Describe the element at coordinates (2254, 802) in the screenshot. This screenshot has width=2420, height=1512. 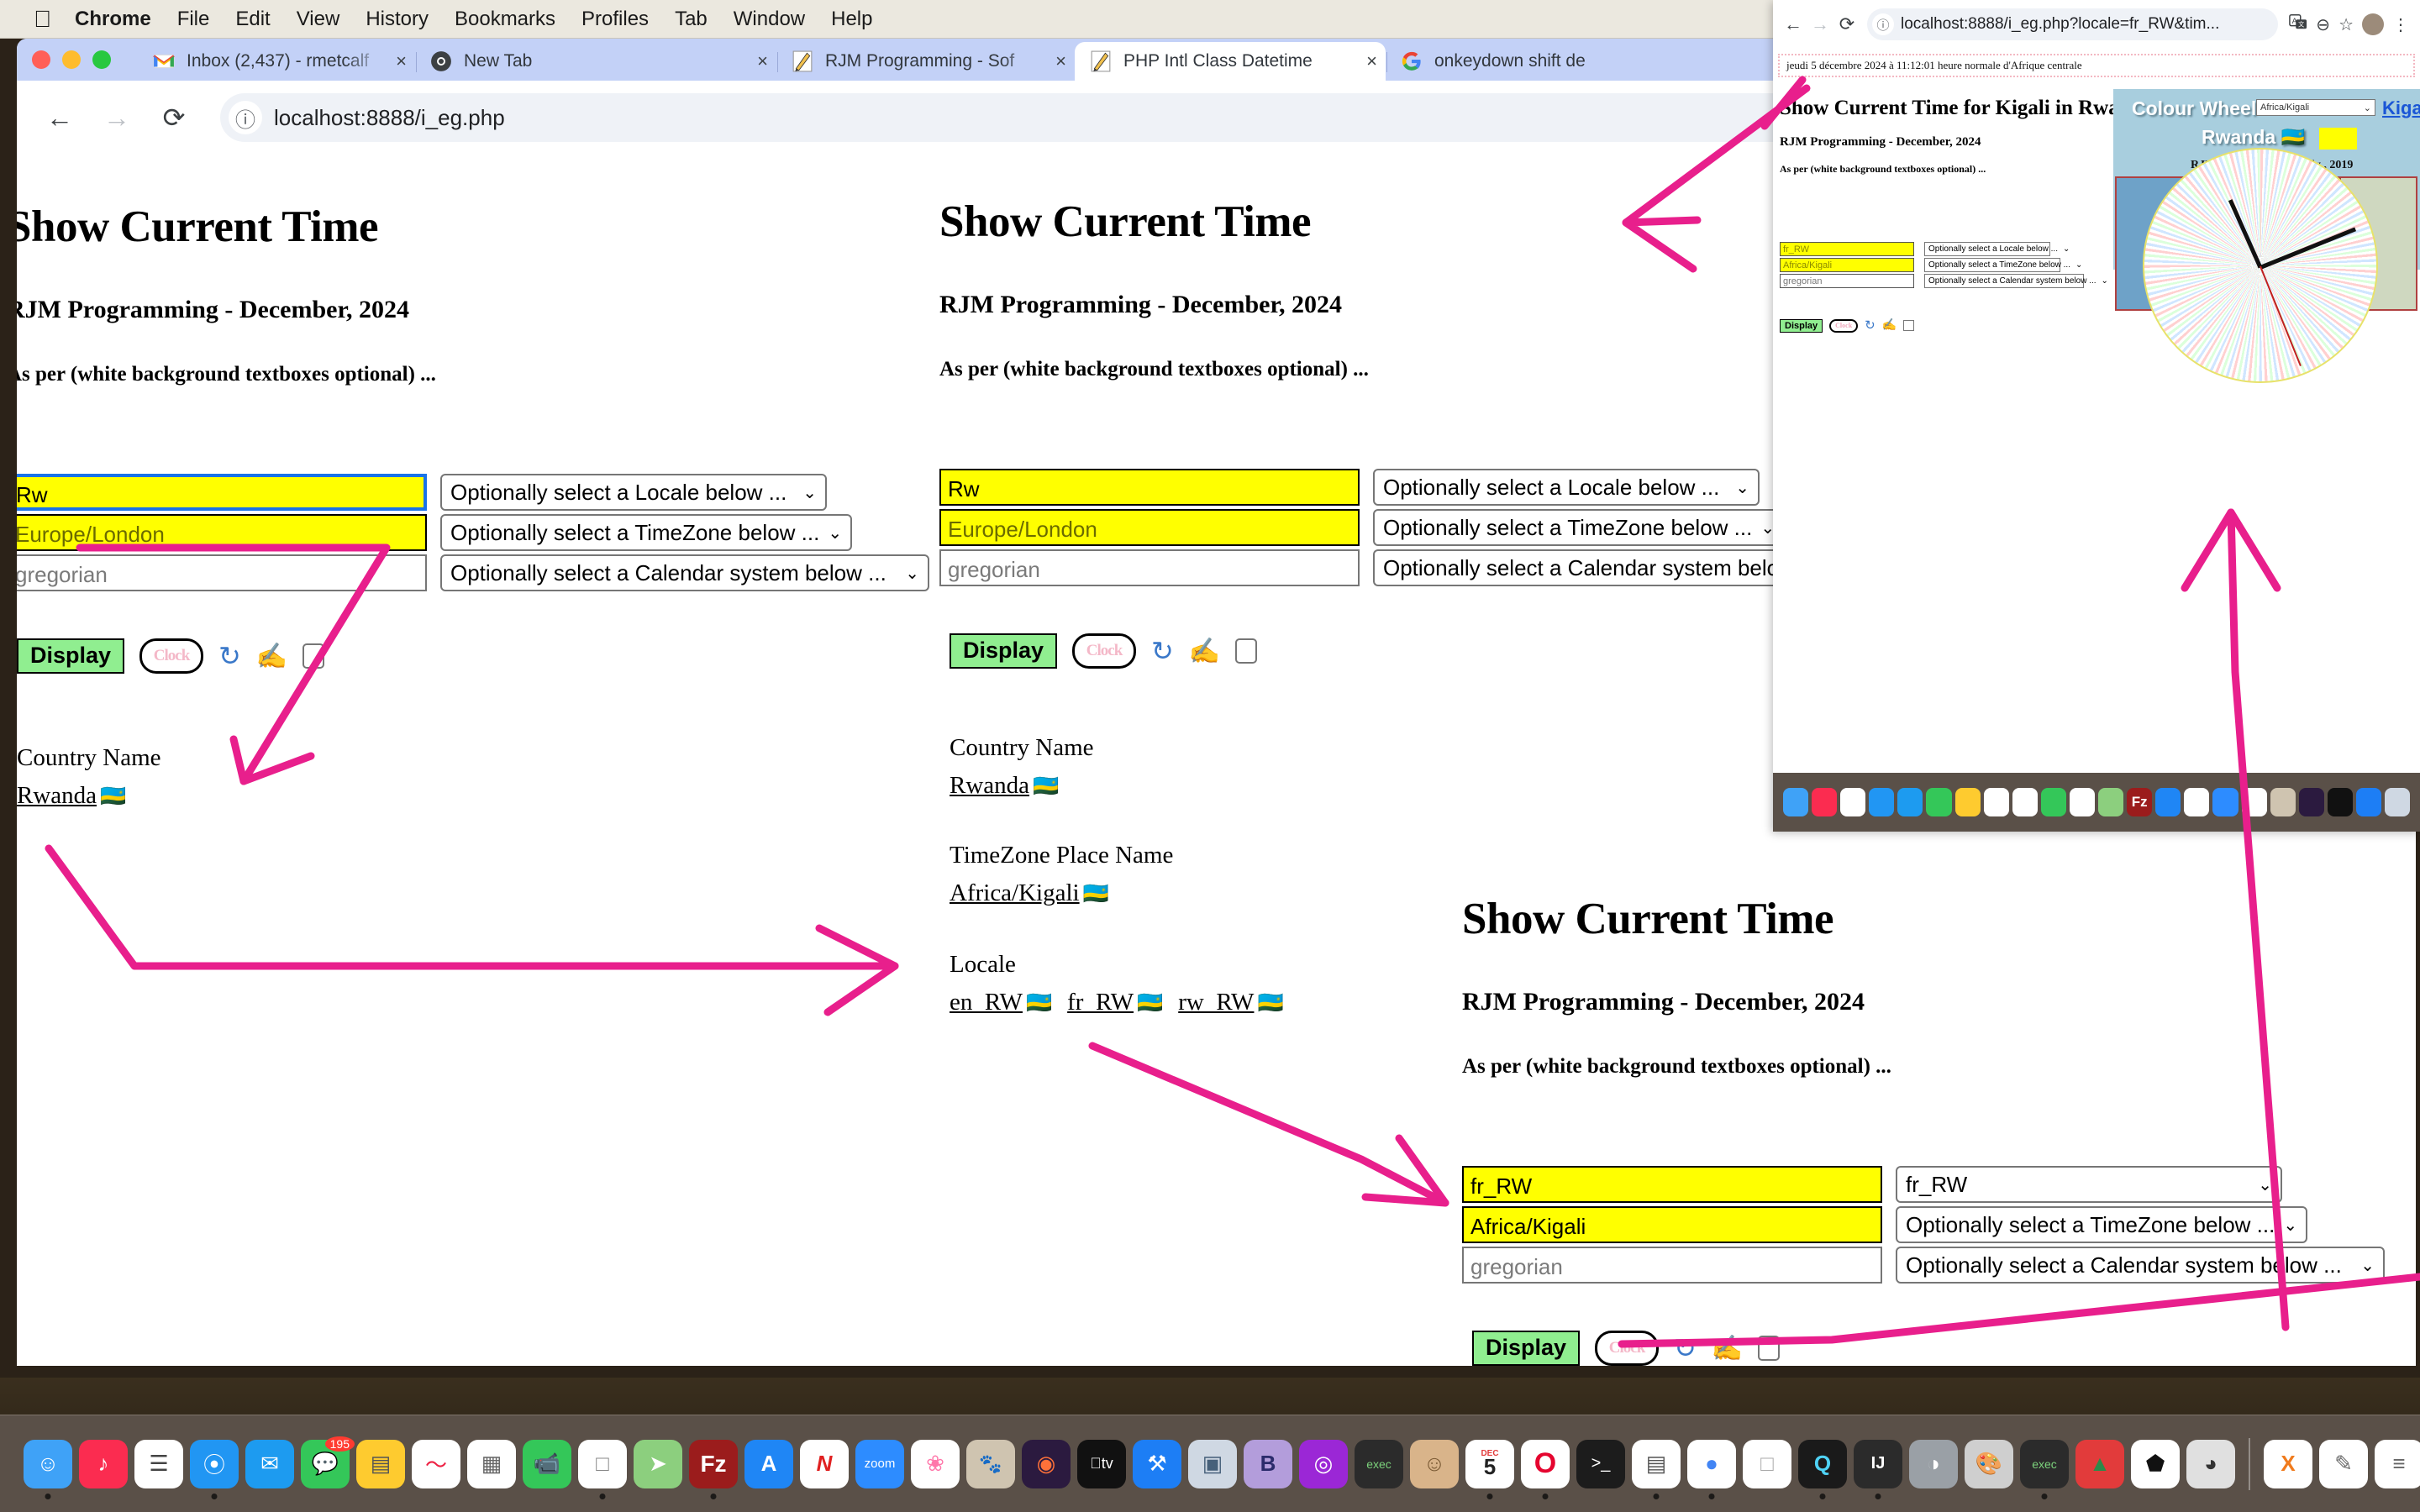
I see `dock-icon-photos` at that location.